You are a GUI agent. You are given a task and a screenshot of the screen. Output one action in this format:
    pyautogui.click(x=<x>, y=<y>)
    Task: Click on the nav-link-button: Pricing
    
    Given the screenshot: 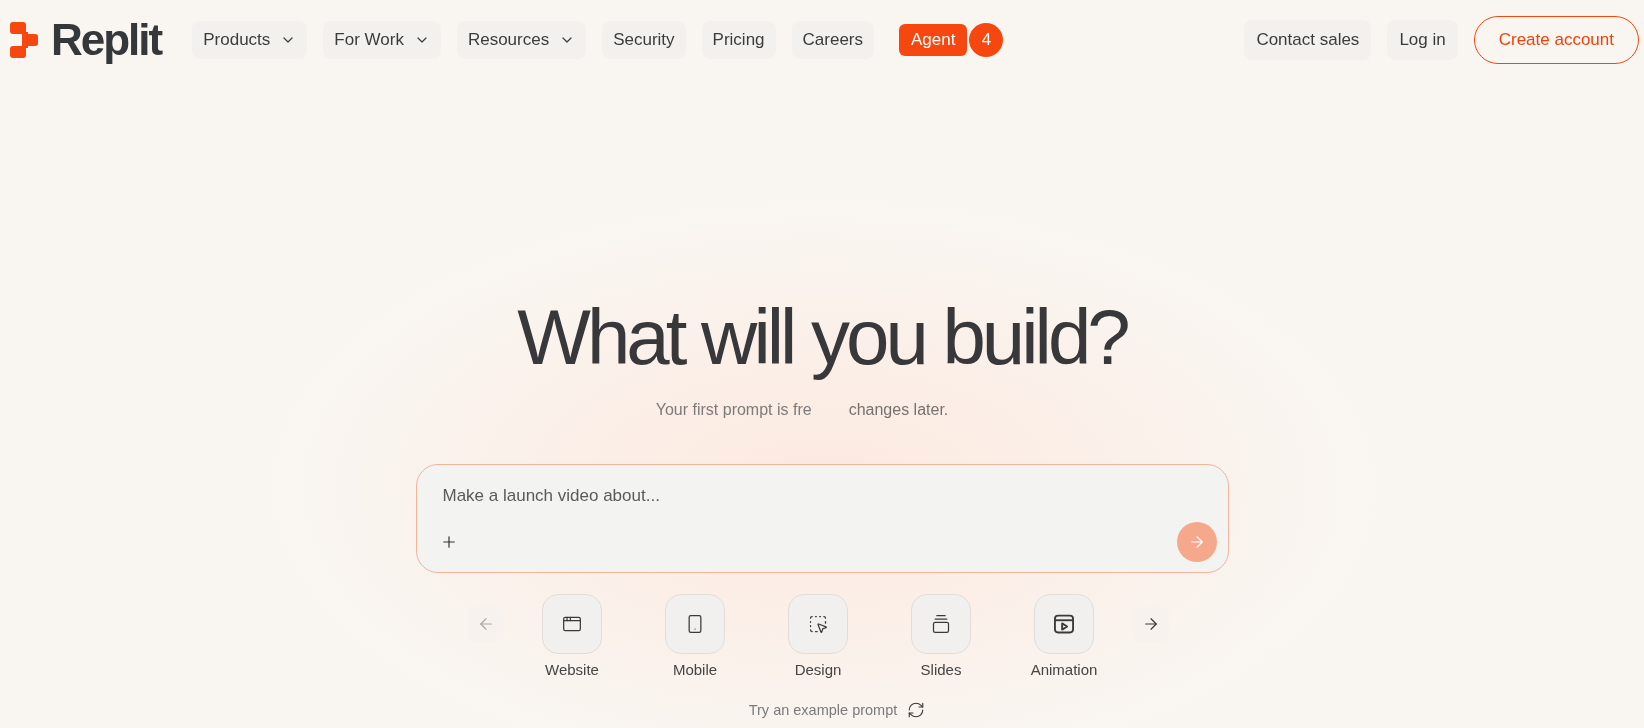 What is the action you would take?
    pyautogui.click(x=738, y=40)
    